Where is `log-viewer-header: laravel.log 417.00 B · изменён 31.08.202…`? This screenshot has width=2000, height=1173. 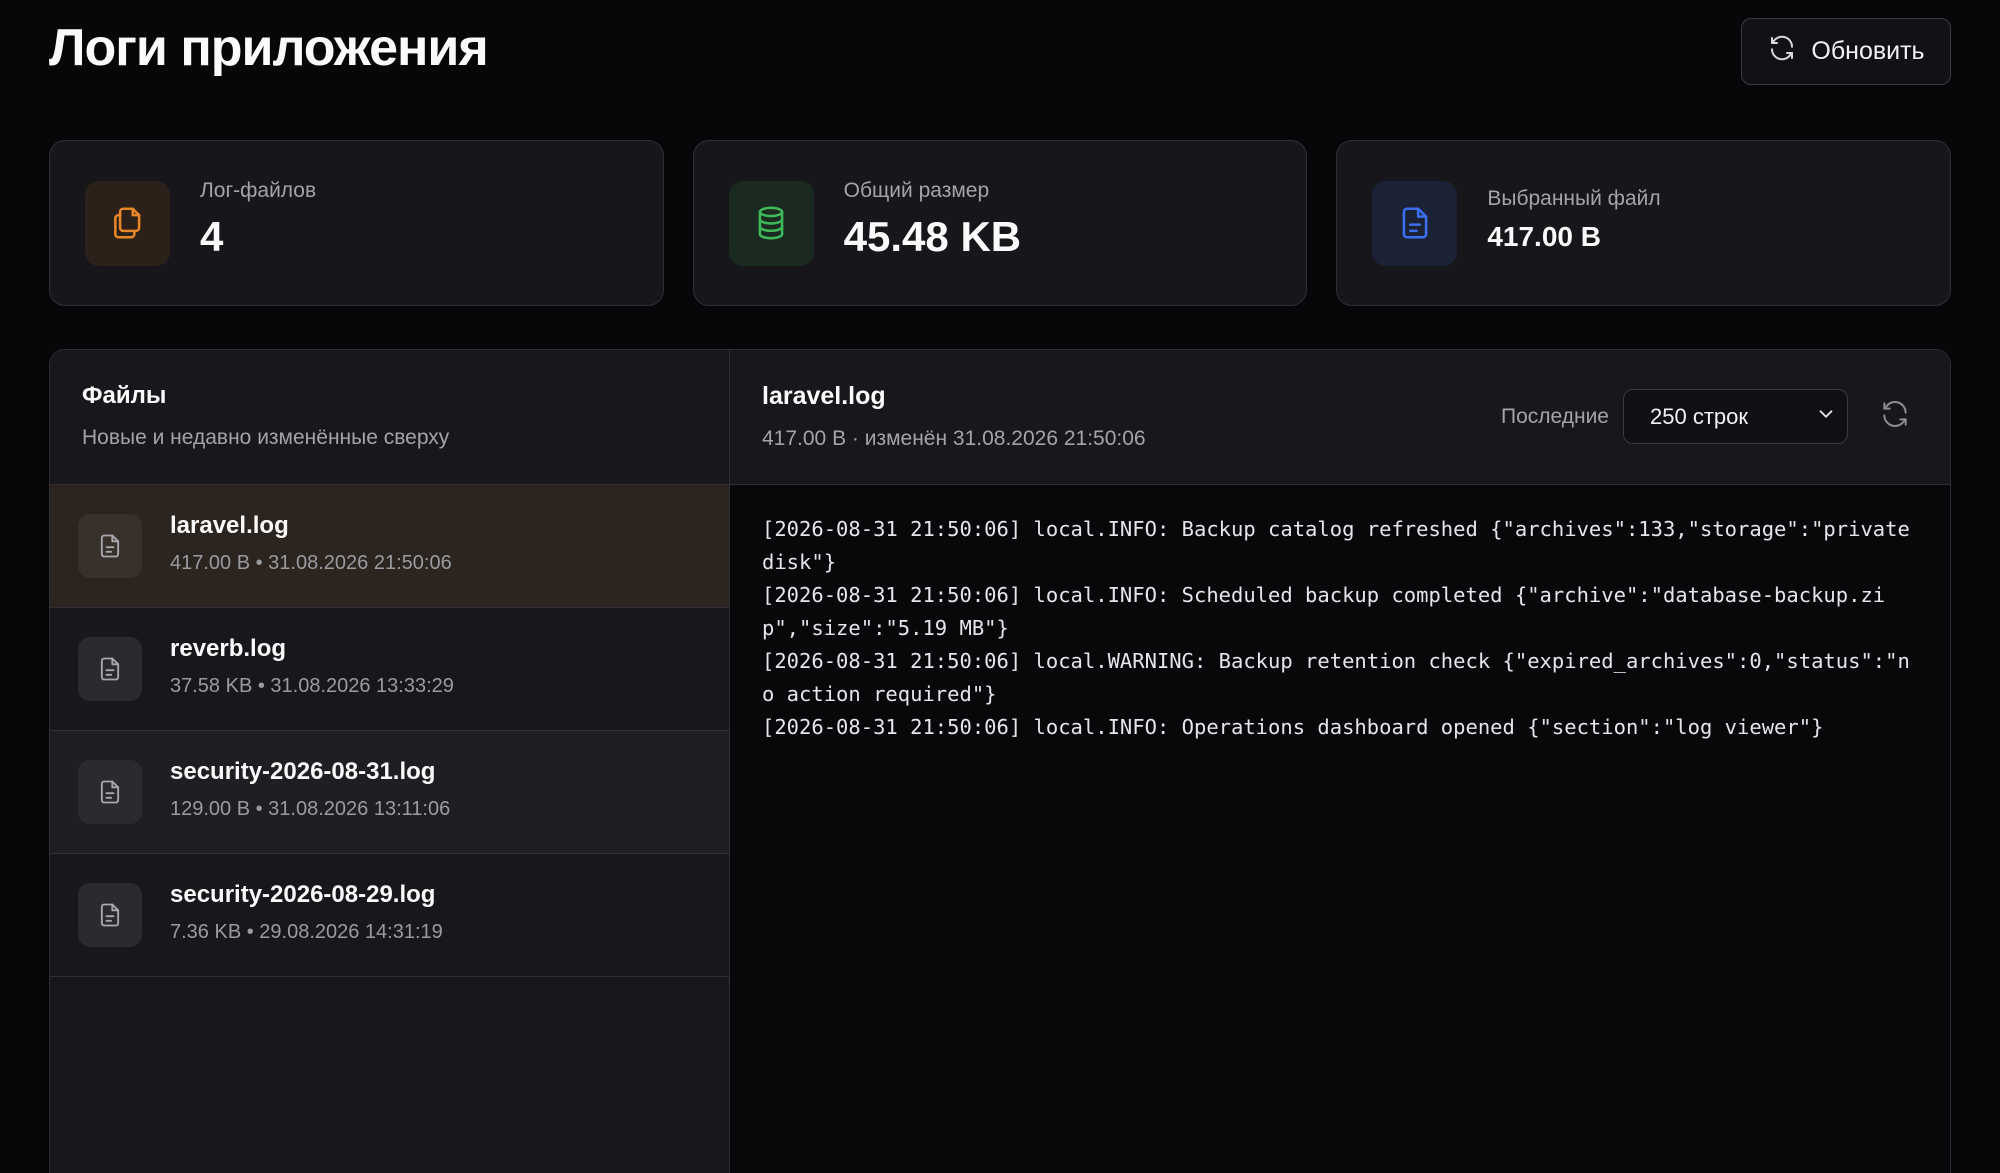
log-viewer-header: laravel.log 417.00 B · изменён 31.08.202… is located at coordinates (1340, 417).